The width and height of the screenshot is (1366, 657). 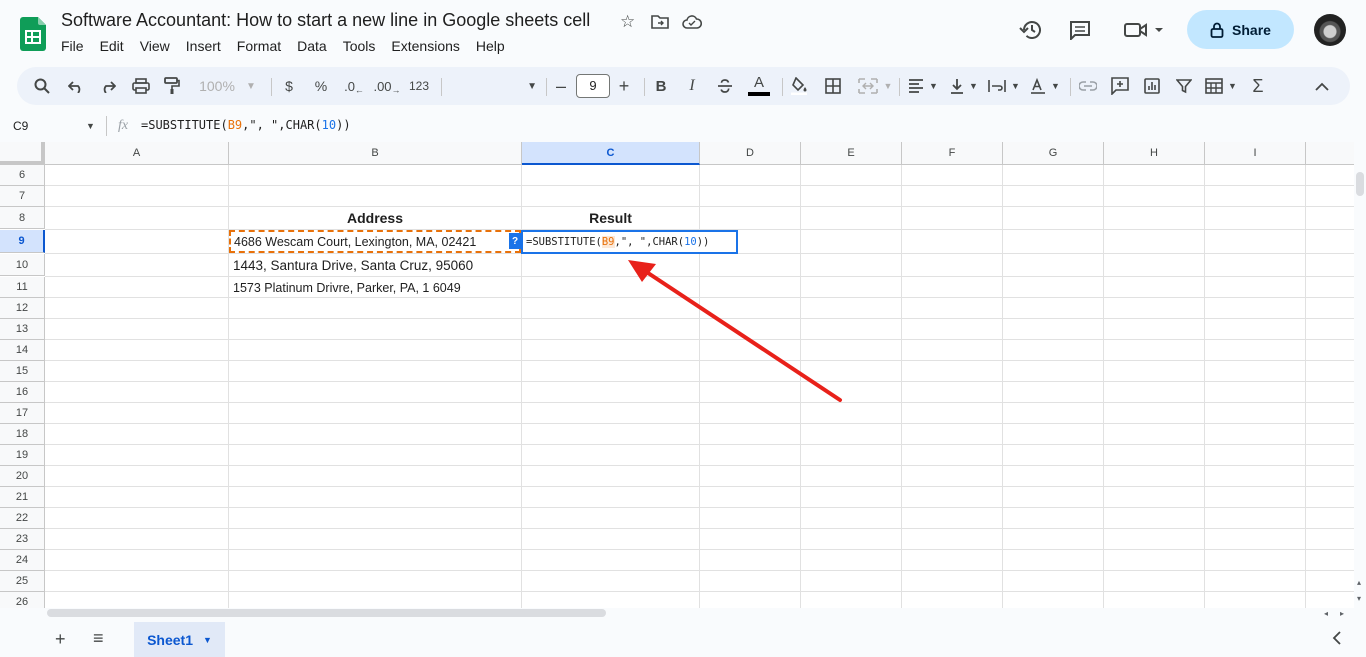 I want to click on row-header: 12, so click(x=22, y=308).